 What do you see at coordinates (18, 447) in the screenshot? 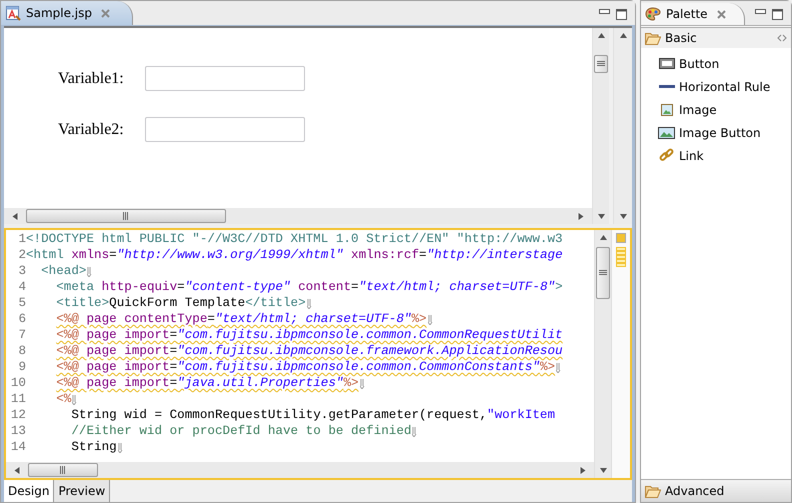
I see `line-number: 14` at bounding box center [18, 447].